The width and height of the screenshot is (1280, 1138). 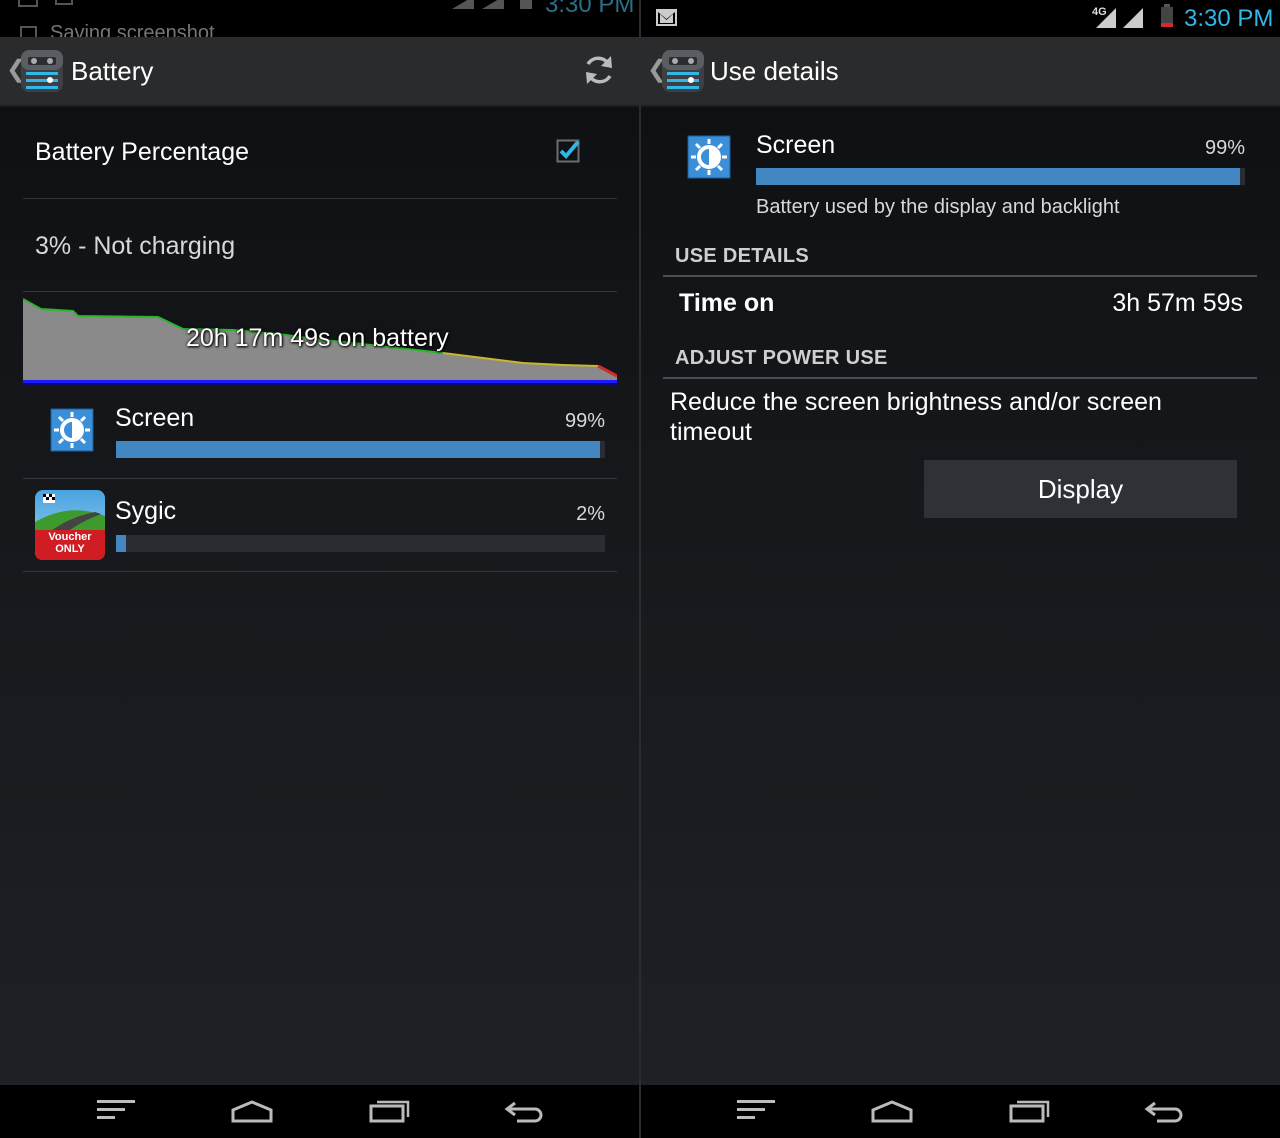 I want to click on detail-item-name: Screen, so click(x=796, y=145).